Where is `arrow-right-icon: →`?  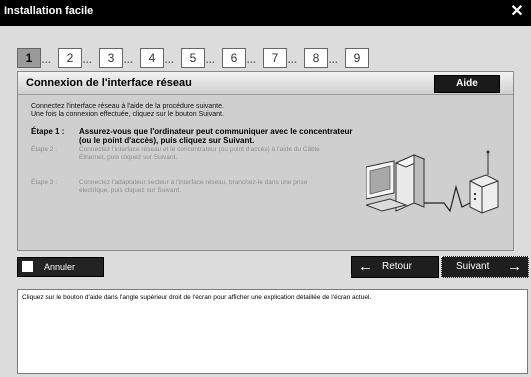
arrow-right-icon: → is located at coordinates (514, 266).